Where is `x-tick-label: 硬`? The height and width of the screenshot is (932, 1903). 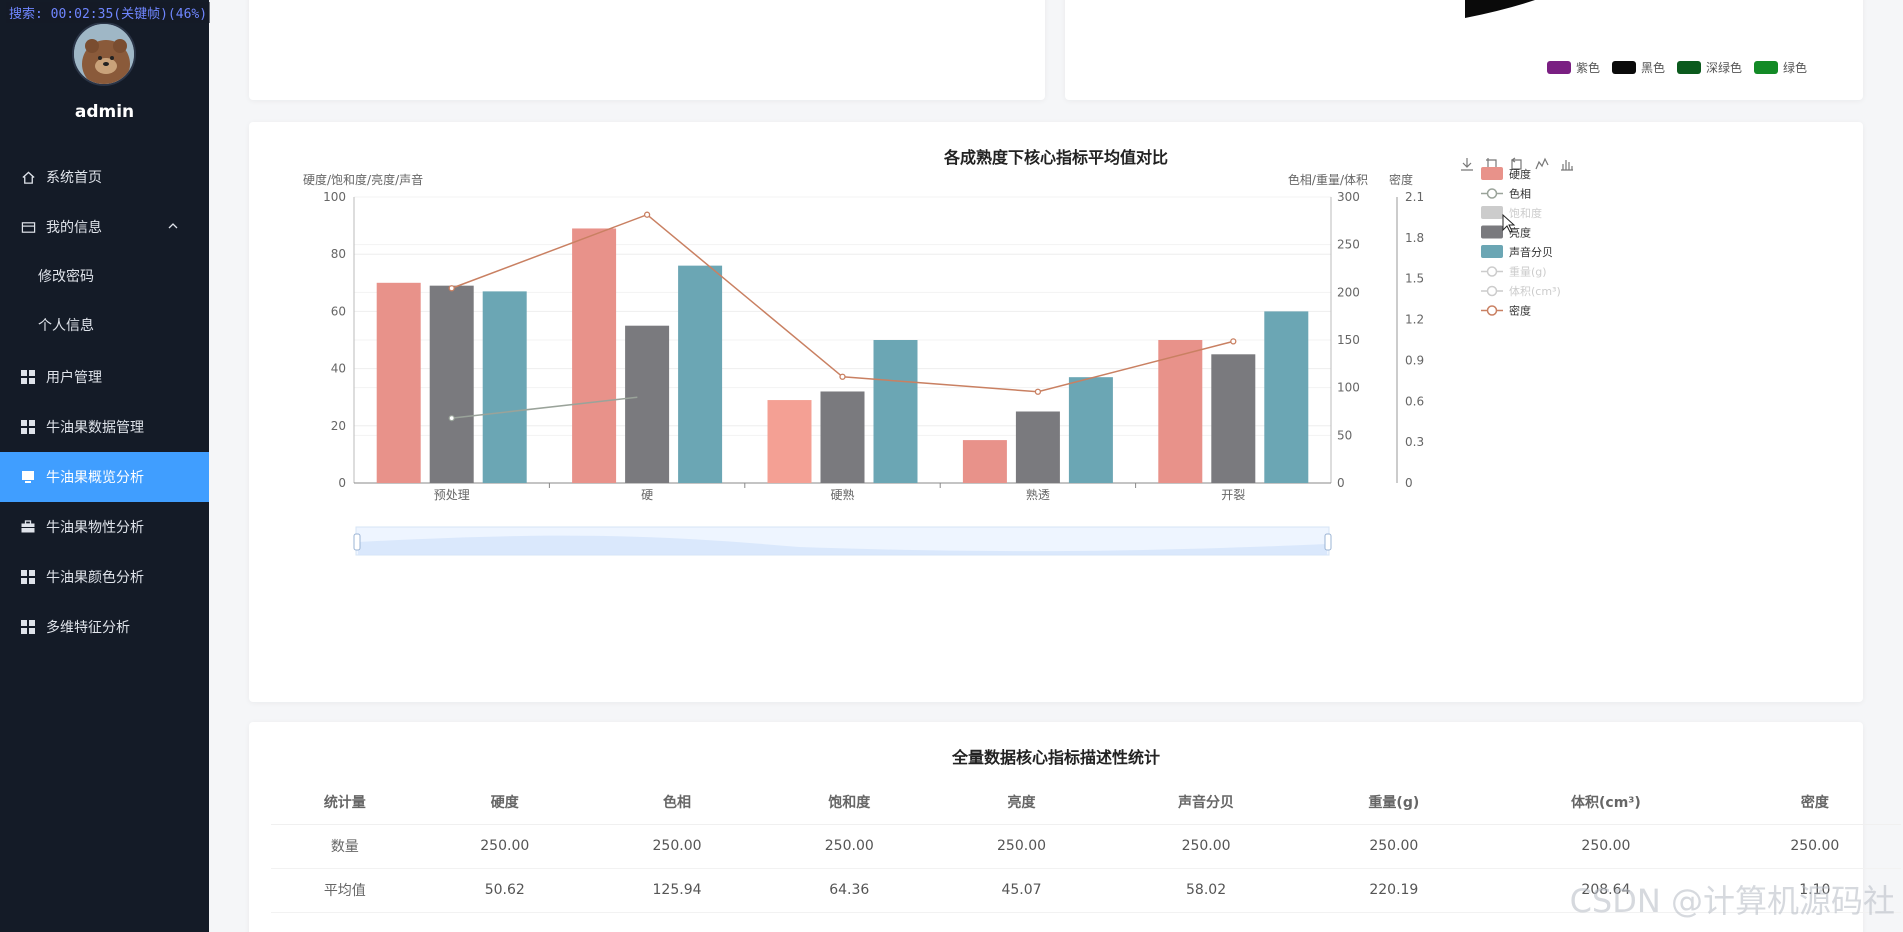
x-tick-label: 硬 is located at coordinates (647, 495).